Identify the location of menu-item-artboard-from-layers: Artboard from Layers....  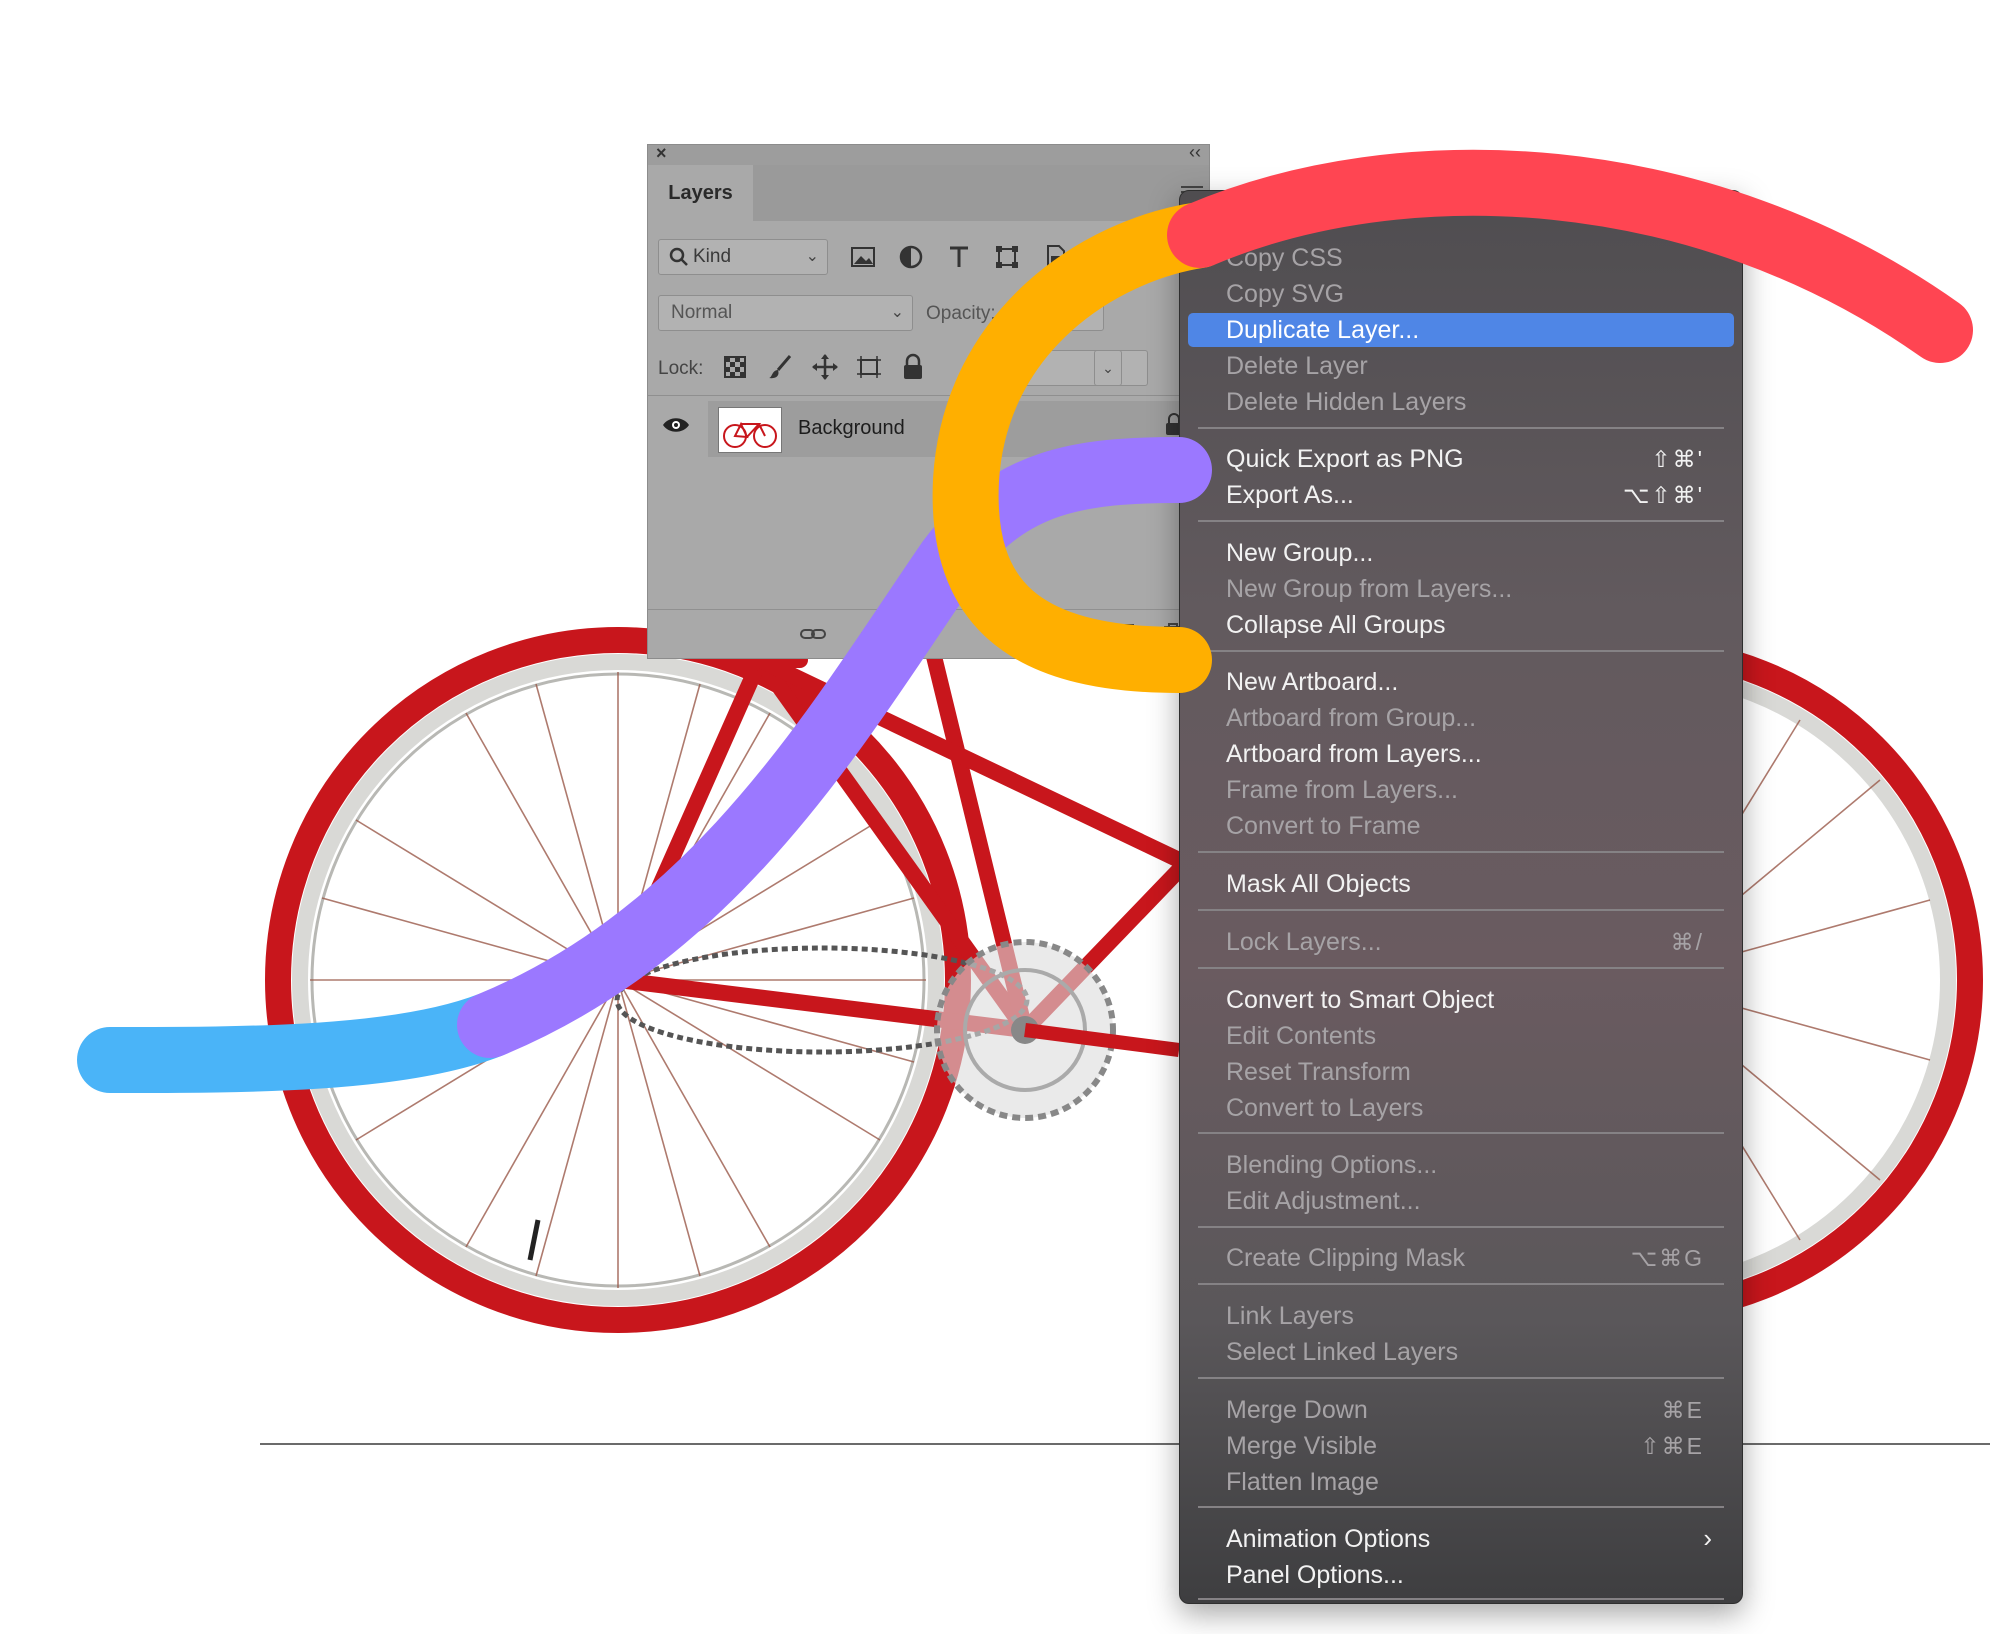
(1461, 754).